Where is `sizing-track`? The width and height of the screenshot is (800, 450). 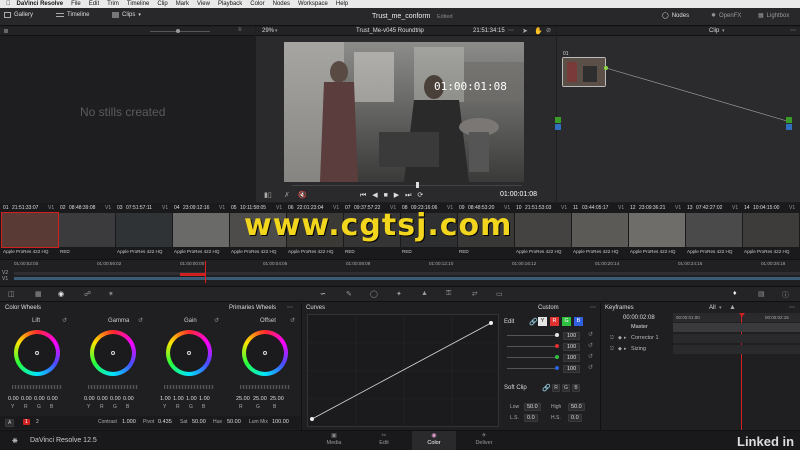 sizing-track is located at coordinates (736, 349).